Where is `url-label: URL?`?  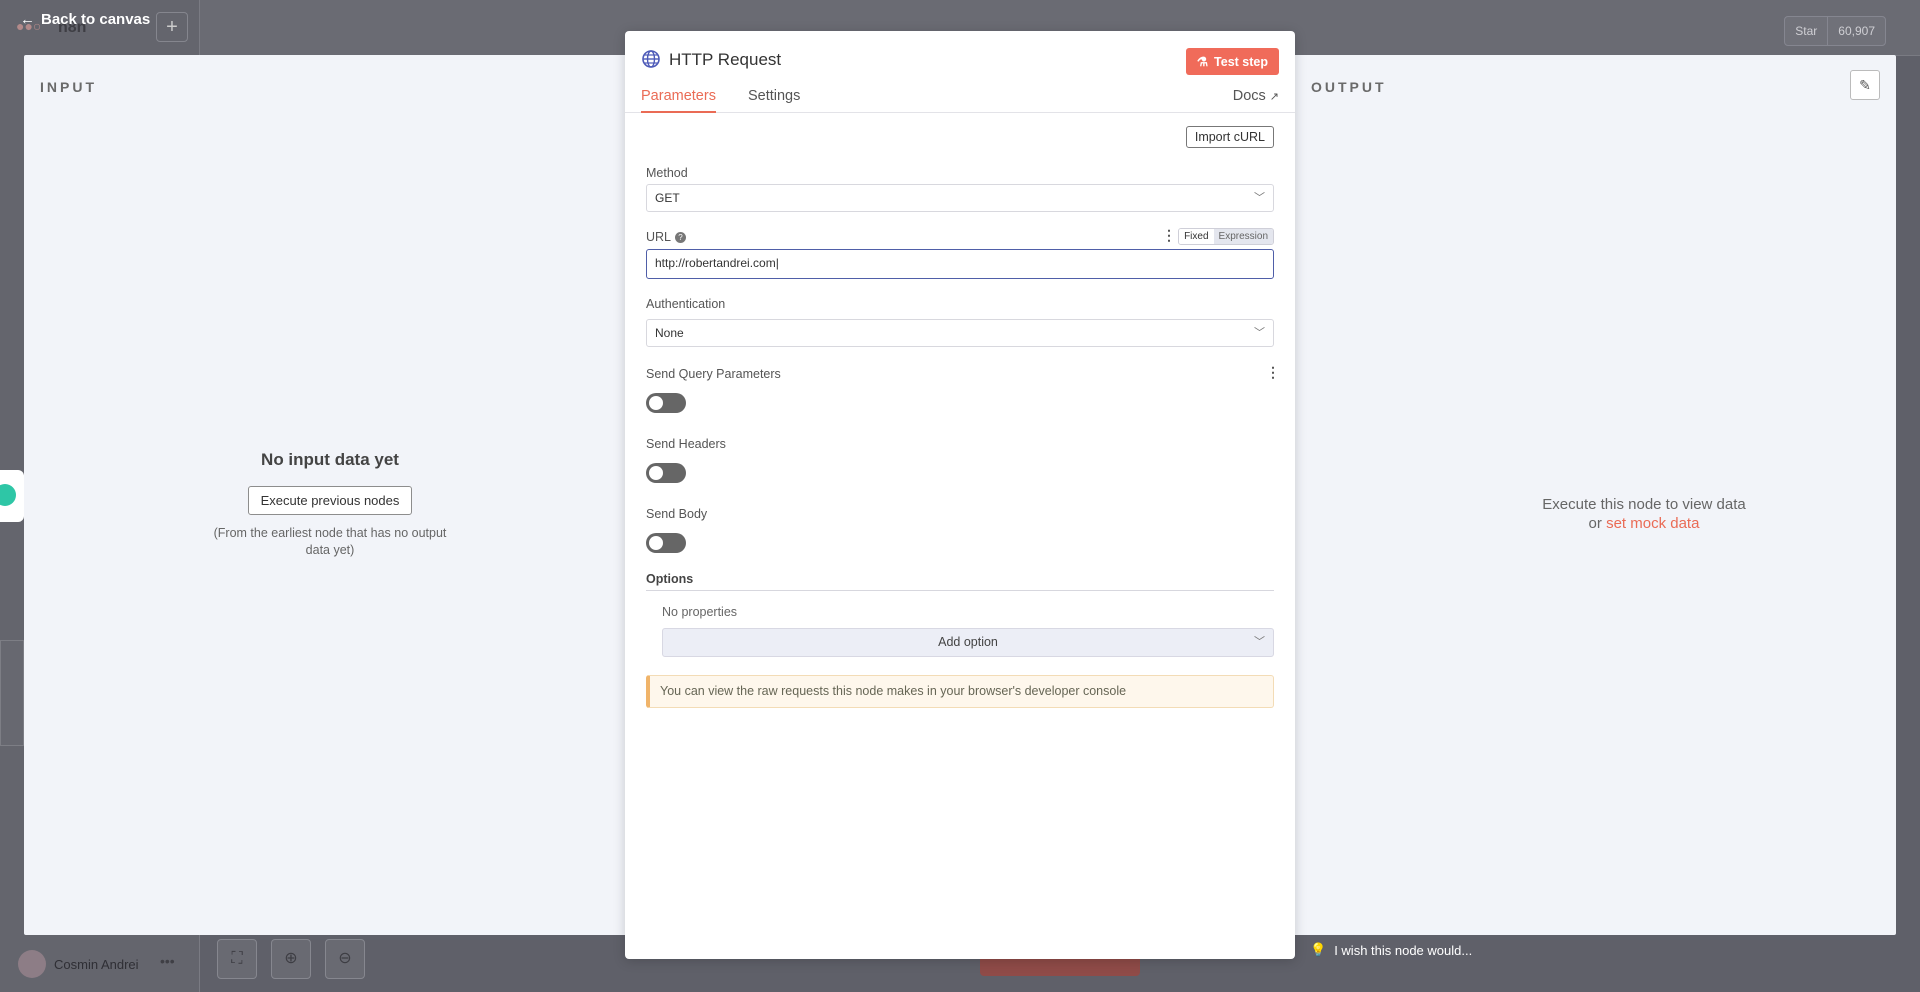
url-label: URL? is located at coordinates (666, 237).